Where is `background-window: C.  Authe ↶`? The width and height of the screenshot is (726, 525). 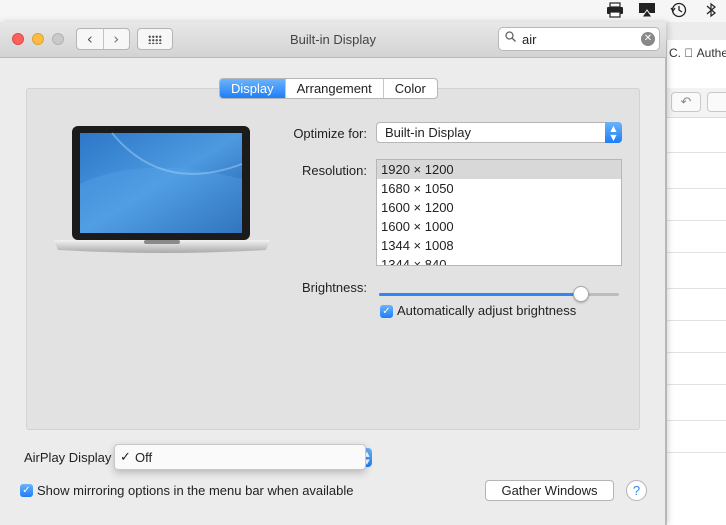 background-window: C.  Authe ↶ is located at coordinates (696, 282).